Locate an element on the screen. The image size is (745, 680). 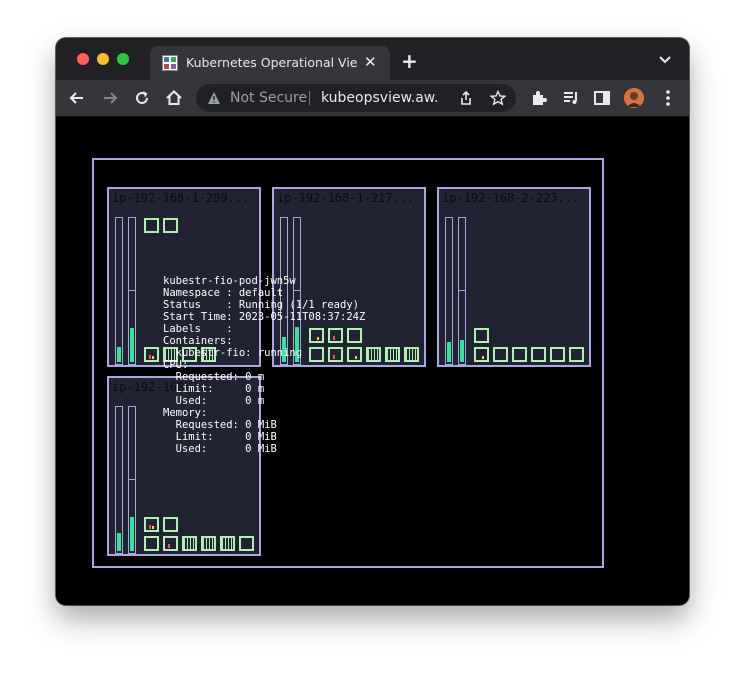
tooltip-status: Status : Running (1/1 ready) is located at coordinates (261, 305).